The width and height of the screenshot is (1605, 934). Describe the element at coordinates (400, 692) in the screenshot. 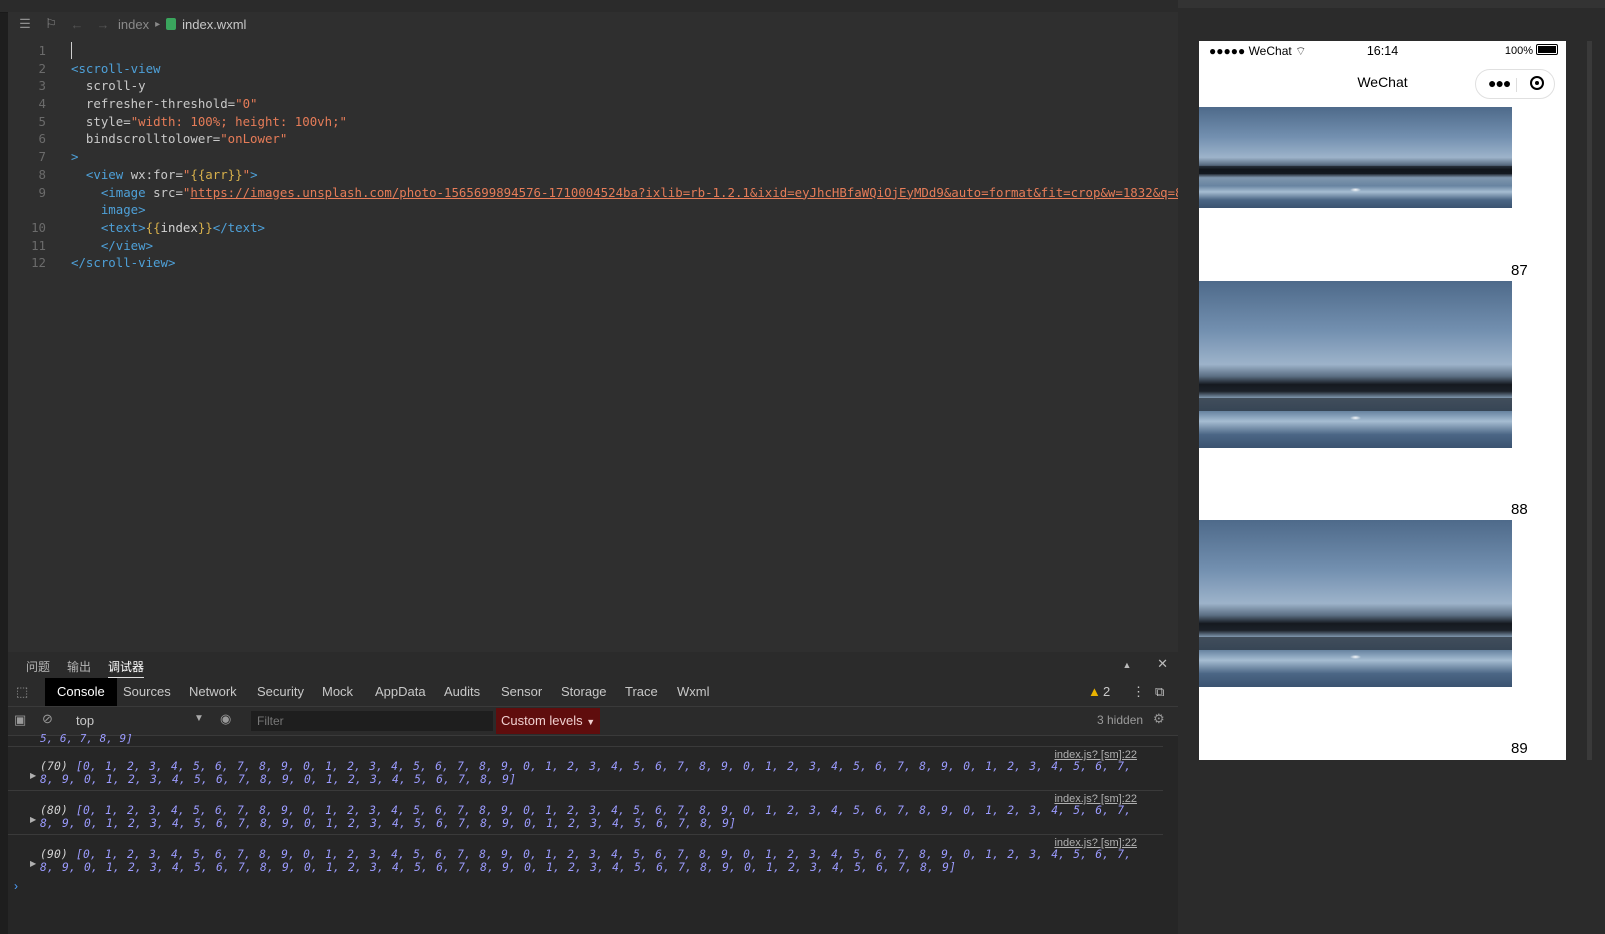

I see `tab-appdata: AppData` at that location.